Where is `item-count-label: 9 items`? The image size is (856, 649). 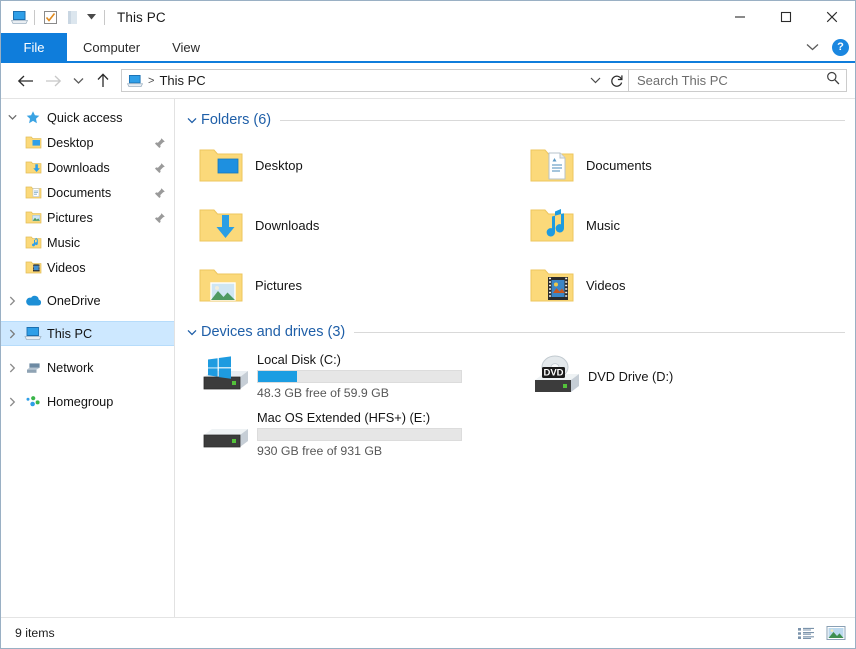
item-count-label: 9 items is located at coordinates (35, 633).